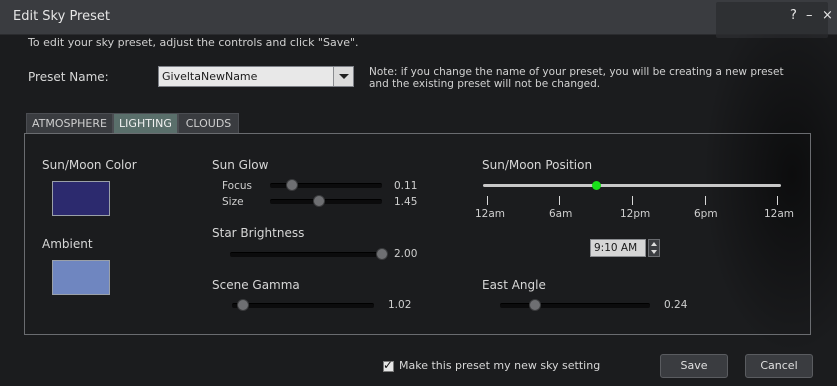 Image resolution: width=837 pixels, height=386 pixels. Describe the element at coordinates (233, 202) in the screenshot. I see `size-label: Size` at that location.